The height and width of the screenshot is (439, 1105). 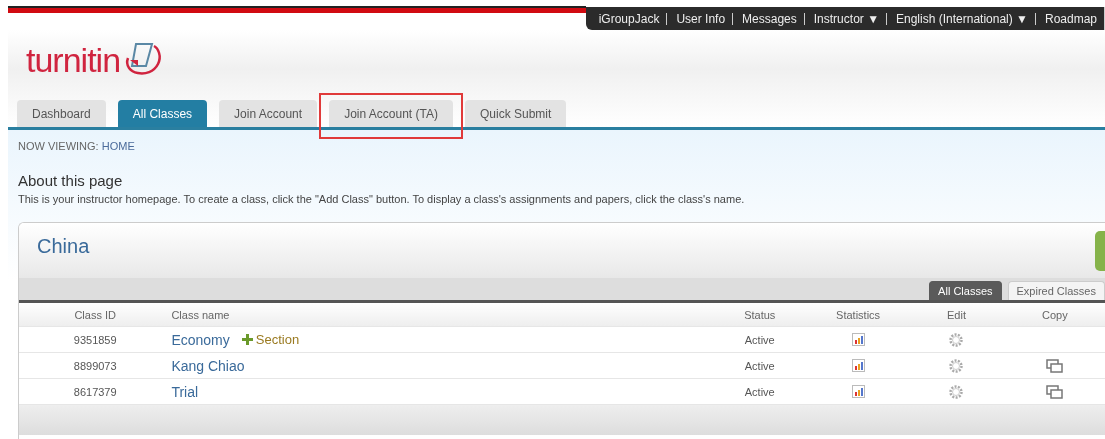 I want to click on nav-link: User Info, so click(x=699, y=18).